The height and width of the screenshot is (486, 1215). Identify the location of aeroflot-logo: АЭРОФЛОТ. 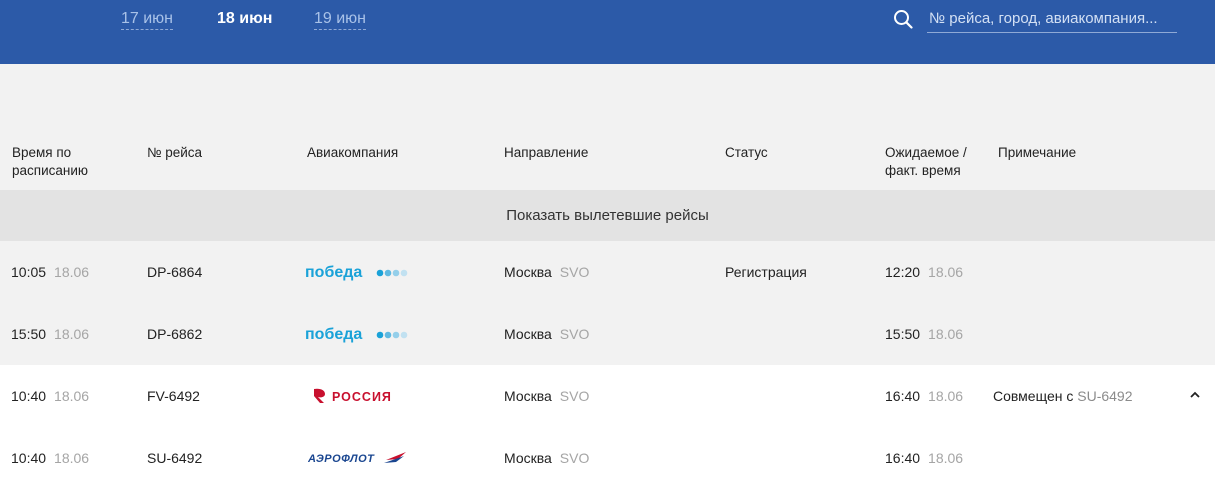
(357, 458).